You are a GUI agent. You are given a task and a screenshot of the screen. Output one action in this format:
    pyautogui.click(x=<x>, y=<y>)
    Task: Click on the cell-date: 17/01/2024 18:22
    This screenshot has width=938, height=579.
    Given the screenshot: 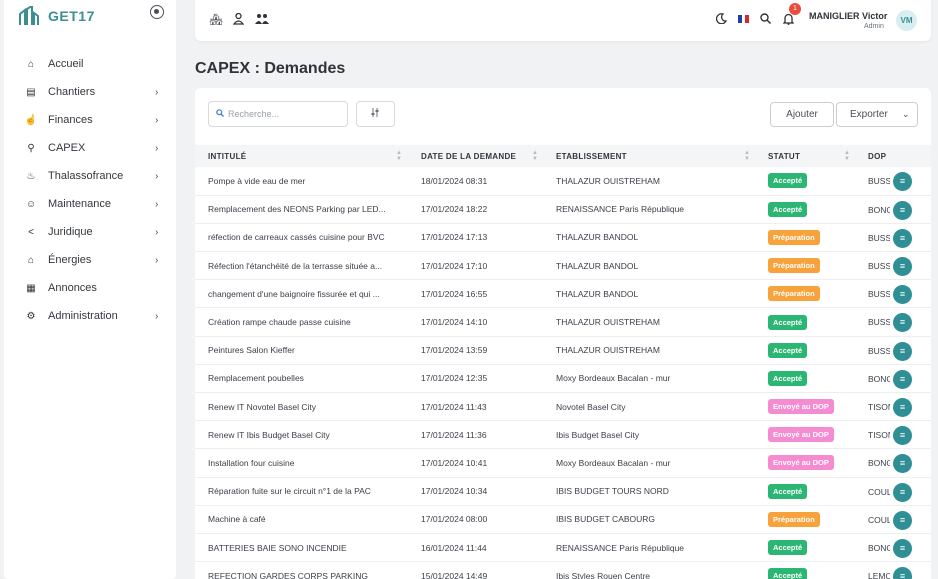 What is the action you would take?
    pyautogui.click(x=454, y=209)
    